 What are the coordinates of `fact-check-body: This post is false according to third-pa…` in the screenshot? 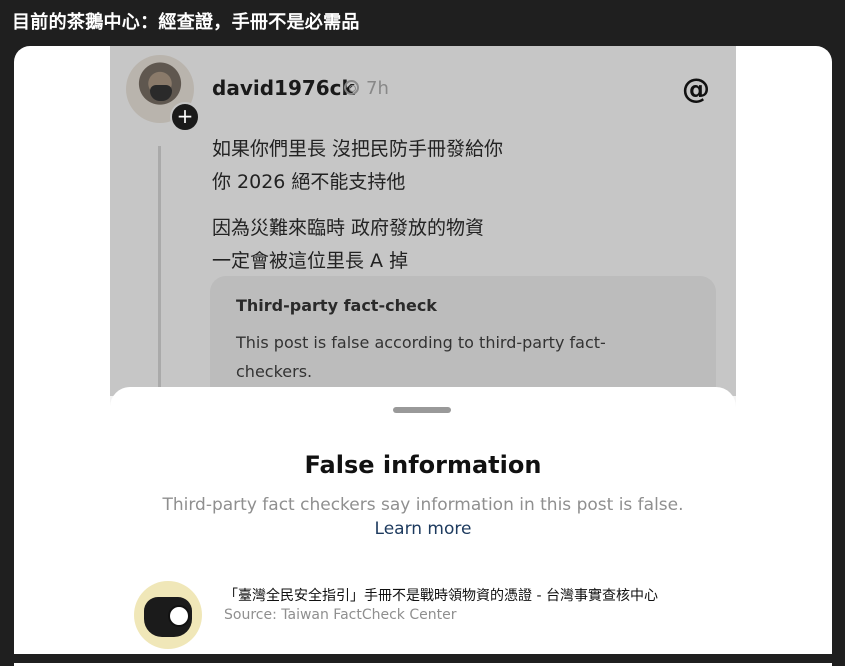 It's located at (421, 357).